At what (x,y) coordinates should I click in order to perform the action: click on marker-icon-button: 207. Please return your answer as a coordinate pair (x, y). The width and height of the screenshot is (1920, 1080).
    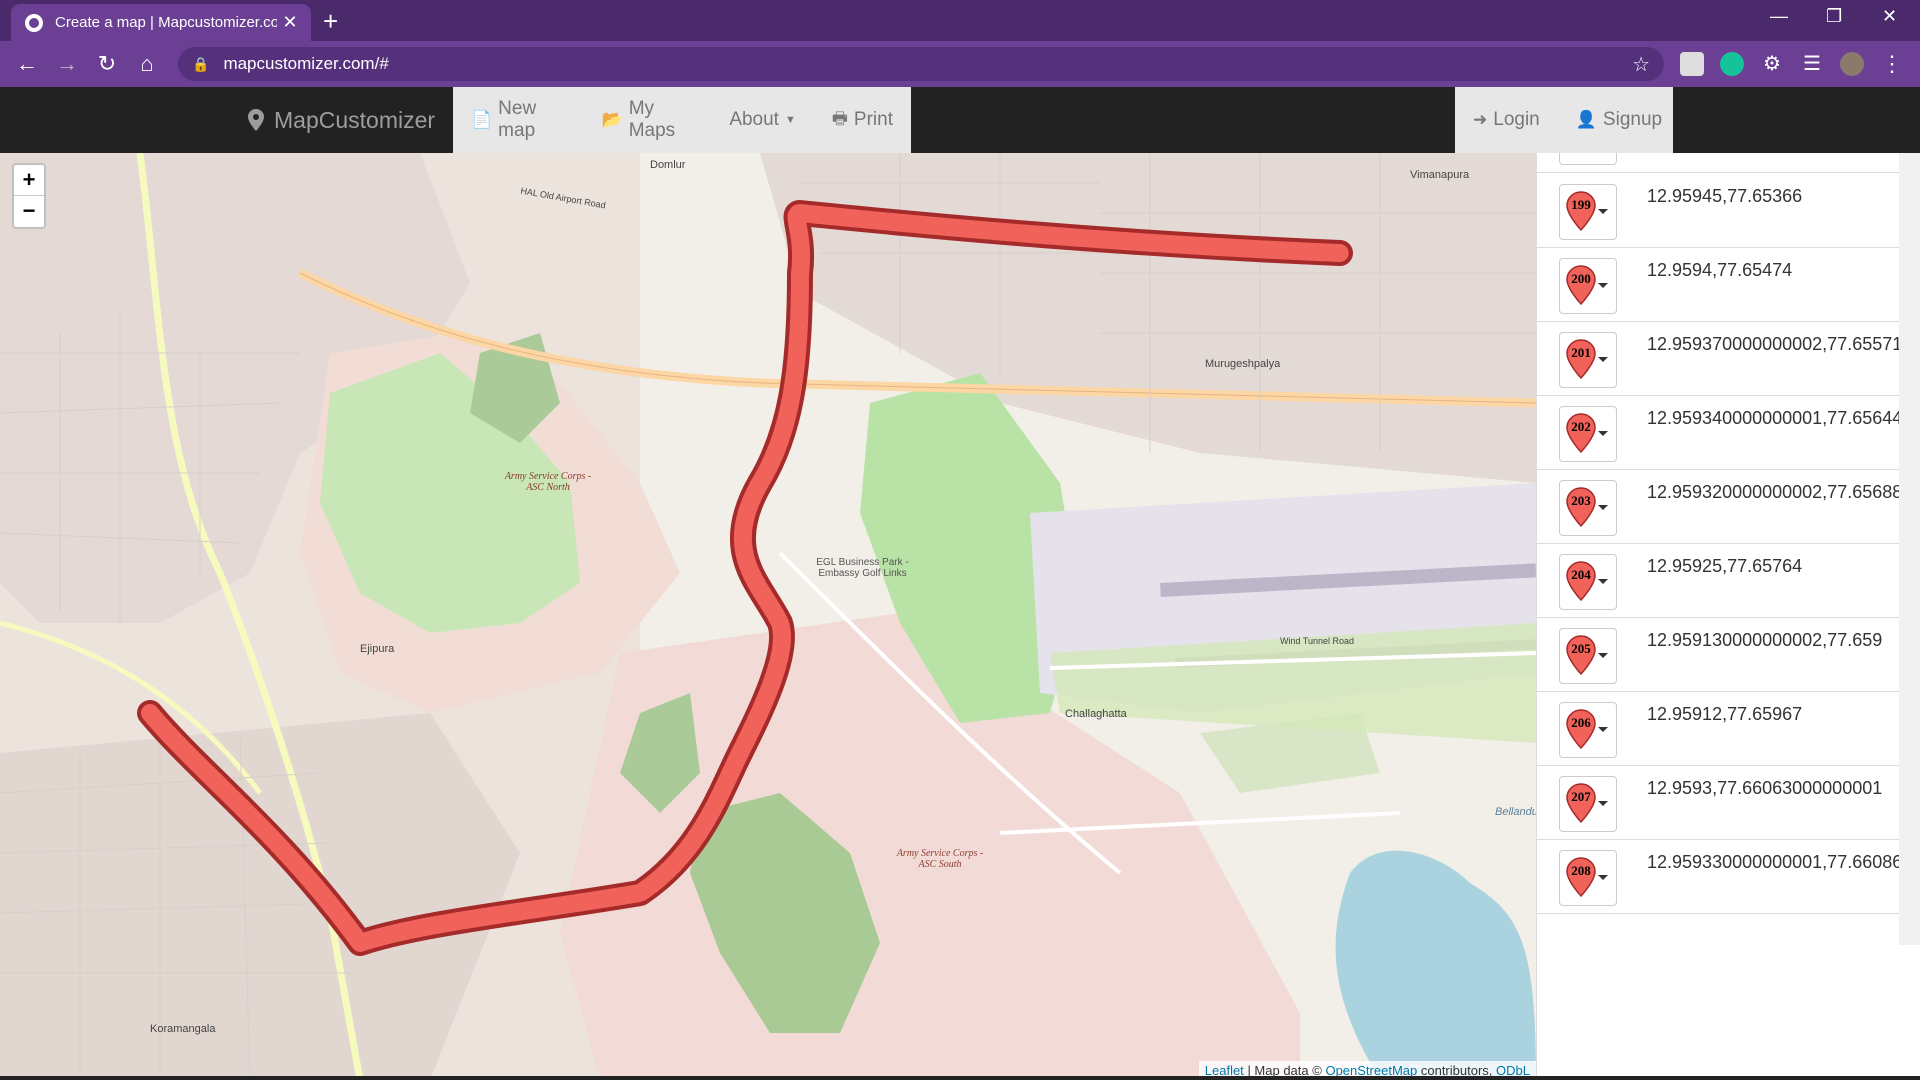
    Looking at the image, I should click on (1588, 804).